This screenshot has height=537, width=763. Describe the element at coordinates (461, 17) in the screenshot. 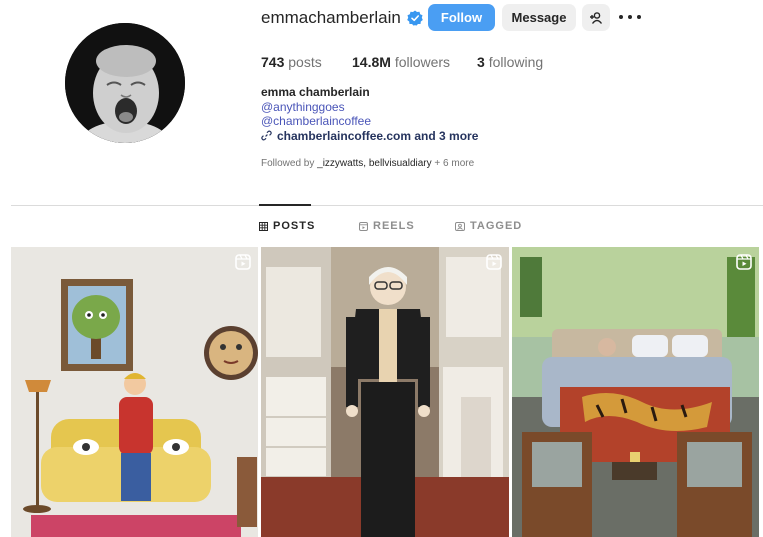

I see `follow-button: Follow` at that location.